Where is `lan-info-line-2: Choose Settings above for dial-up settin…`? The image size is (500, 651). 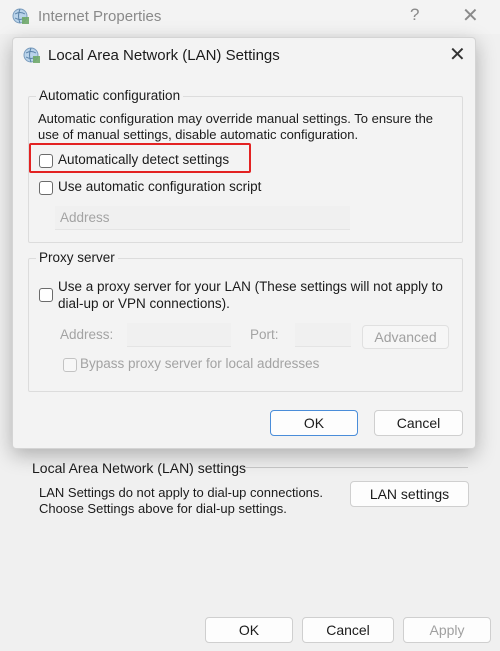
lan-info-line-2: Choose Settings above for dial-up settin… is located at coordinates (163, 508).